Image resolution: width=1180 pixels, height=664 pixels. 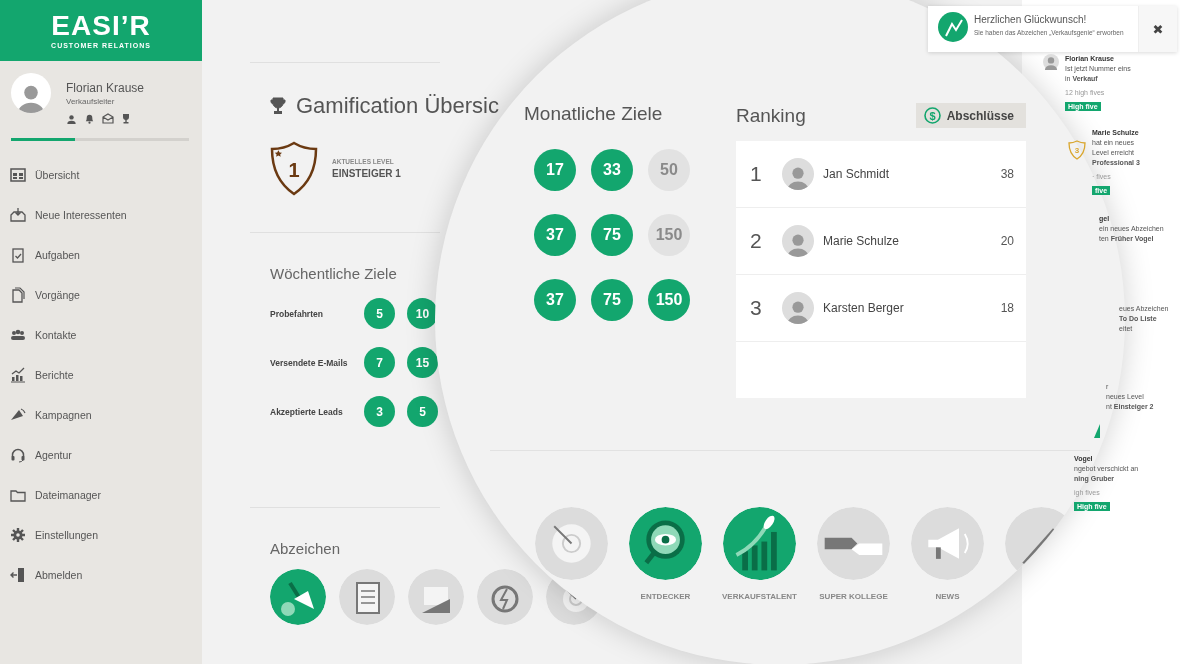 What do you see at coordinates (1031, 19) in the screenshot?
I see `toast-title: Herzlichen Glückwunsch!` at bounding box center [1031, 19].